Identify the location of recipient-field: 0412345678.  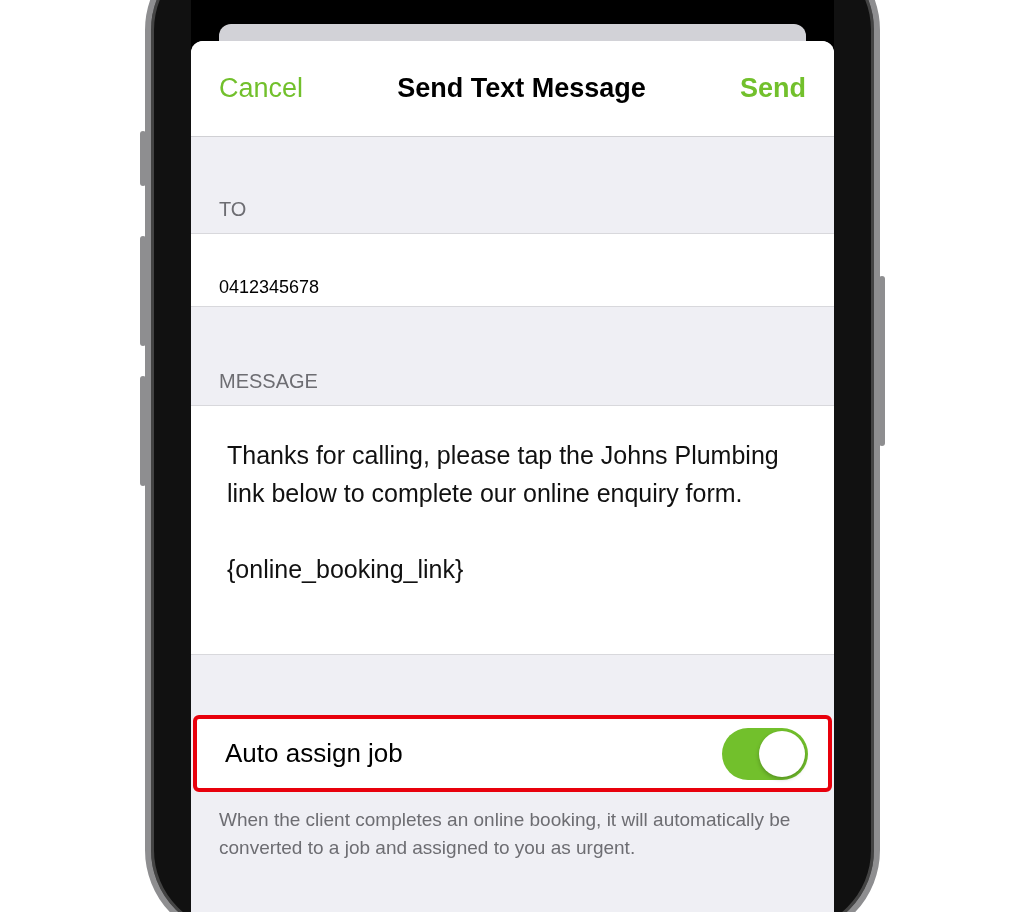
(512, 270).